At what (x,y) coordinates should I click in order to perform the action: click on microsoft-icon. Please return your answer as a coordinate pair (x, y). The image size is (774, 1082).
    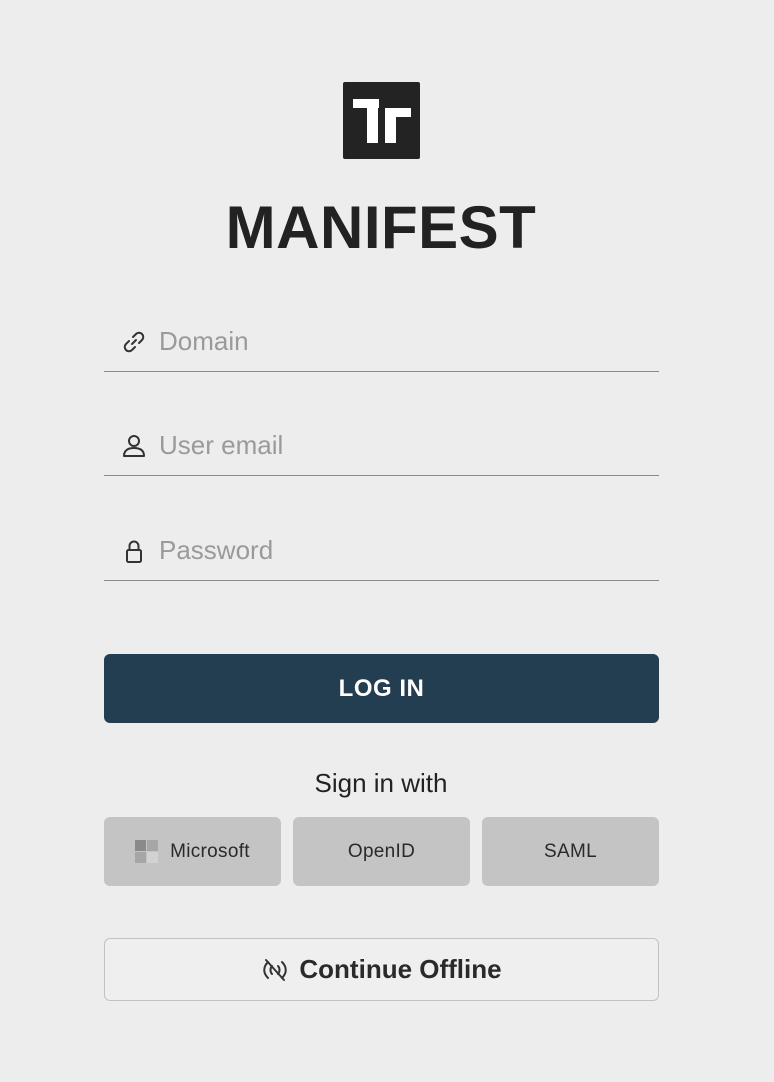
    Looking at the image, I should click on (147, 851).